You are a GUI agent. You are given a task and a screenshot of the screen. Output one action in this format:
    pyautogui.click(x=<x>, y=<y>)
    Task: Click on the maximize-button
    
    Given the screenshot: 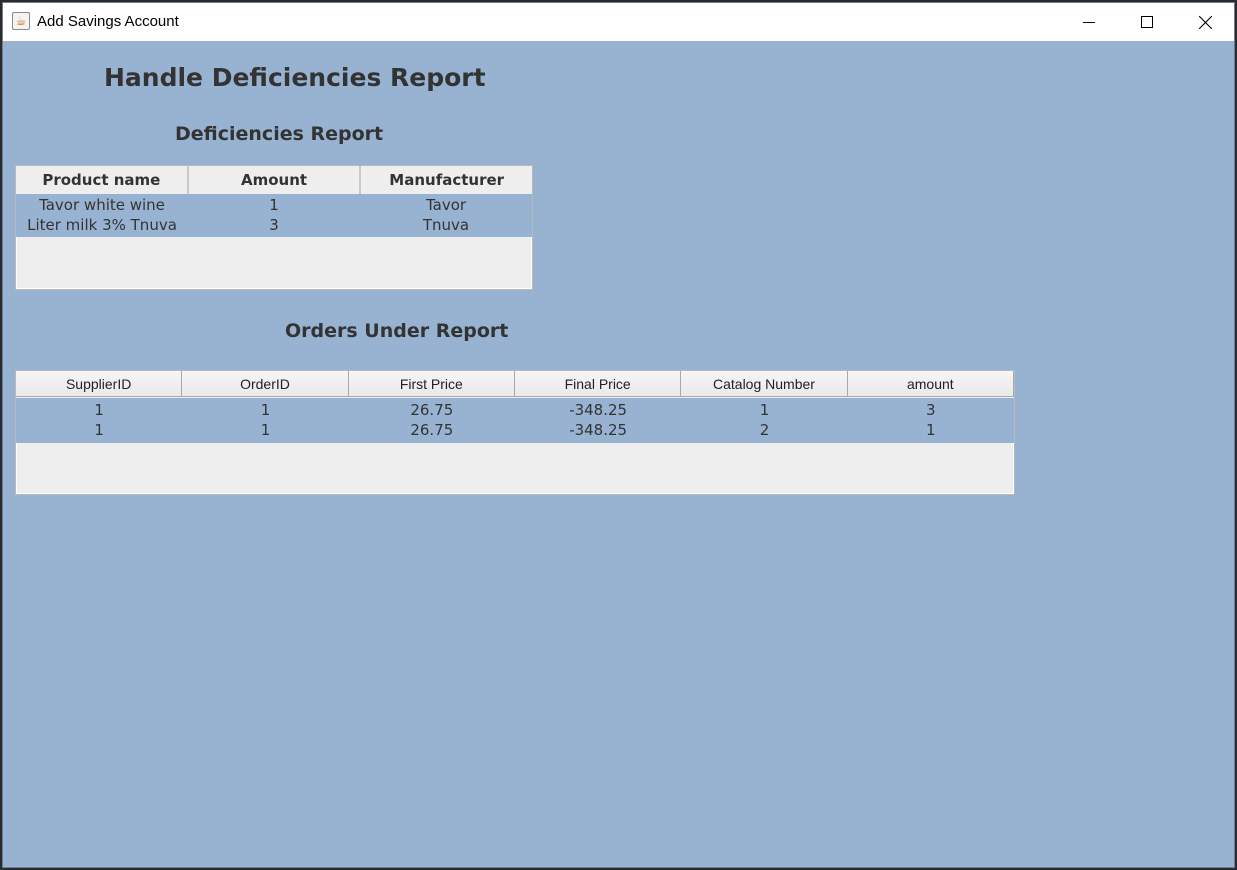 What is the action you would take?
    pyautogui.click(x=1147, y=22)
    